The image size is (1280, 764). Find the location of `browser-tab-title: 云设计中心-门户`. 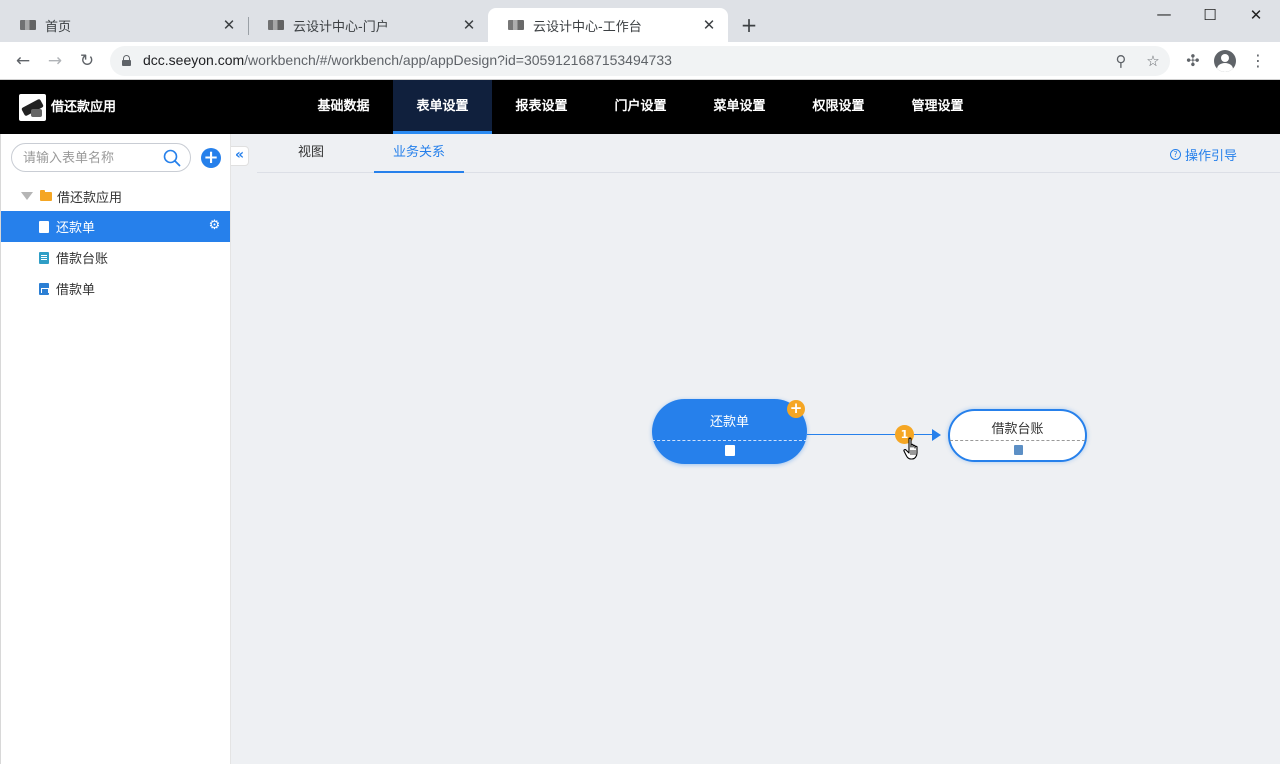

browser-tab-title: 云设计中心-门户 is located at coordinates (341, 27).